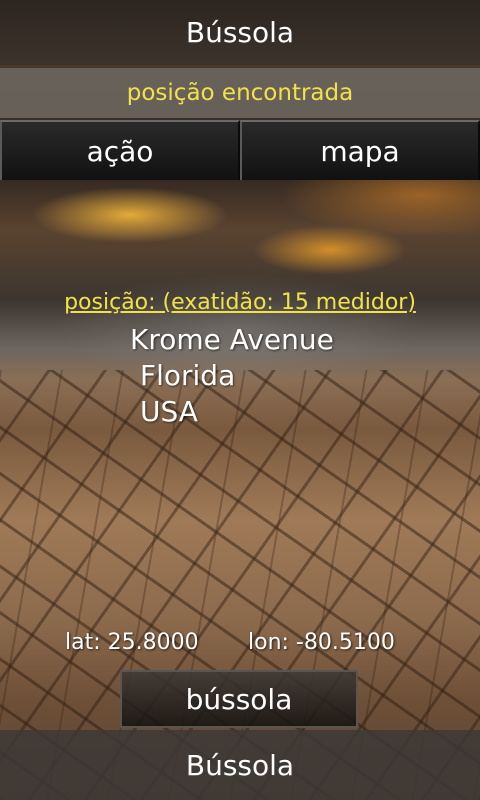  I want to click on latitude-value: lat: 25.8000, so click(132, 642).